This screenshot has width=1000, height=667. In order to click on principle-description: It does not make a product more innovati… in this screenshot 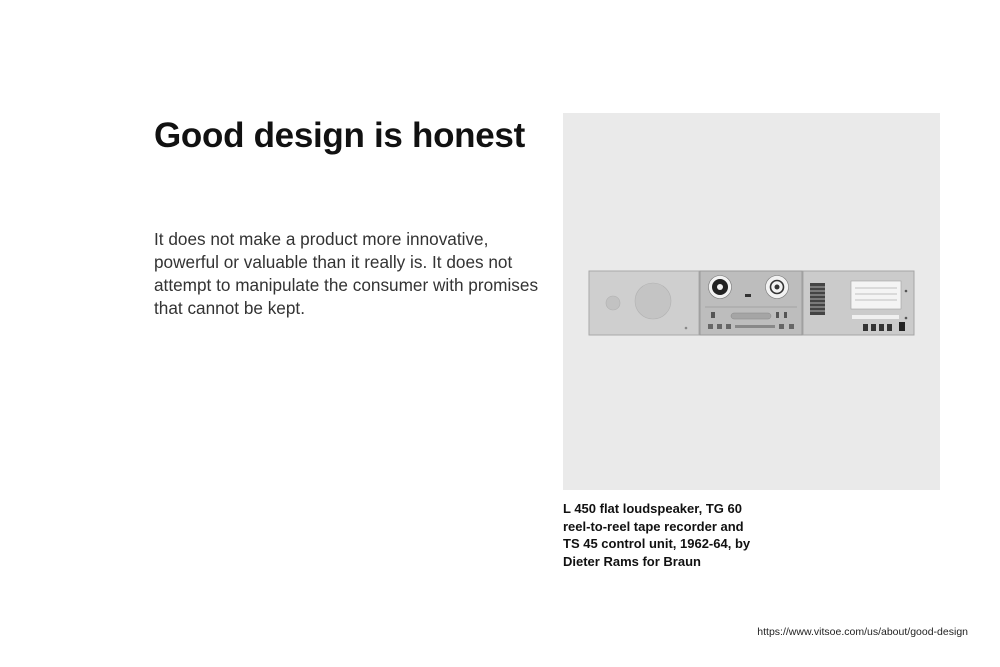, I will do `click(346, 273)`.